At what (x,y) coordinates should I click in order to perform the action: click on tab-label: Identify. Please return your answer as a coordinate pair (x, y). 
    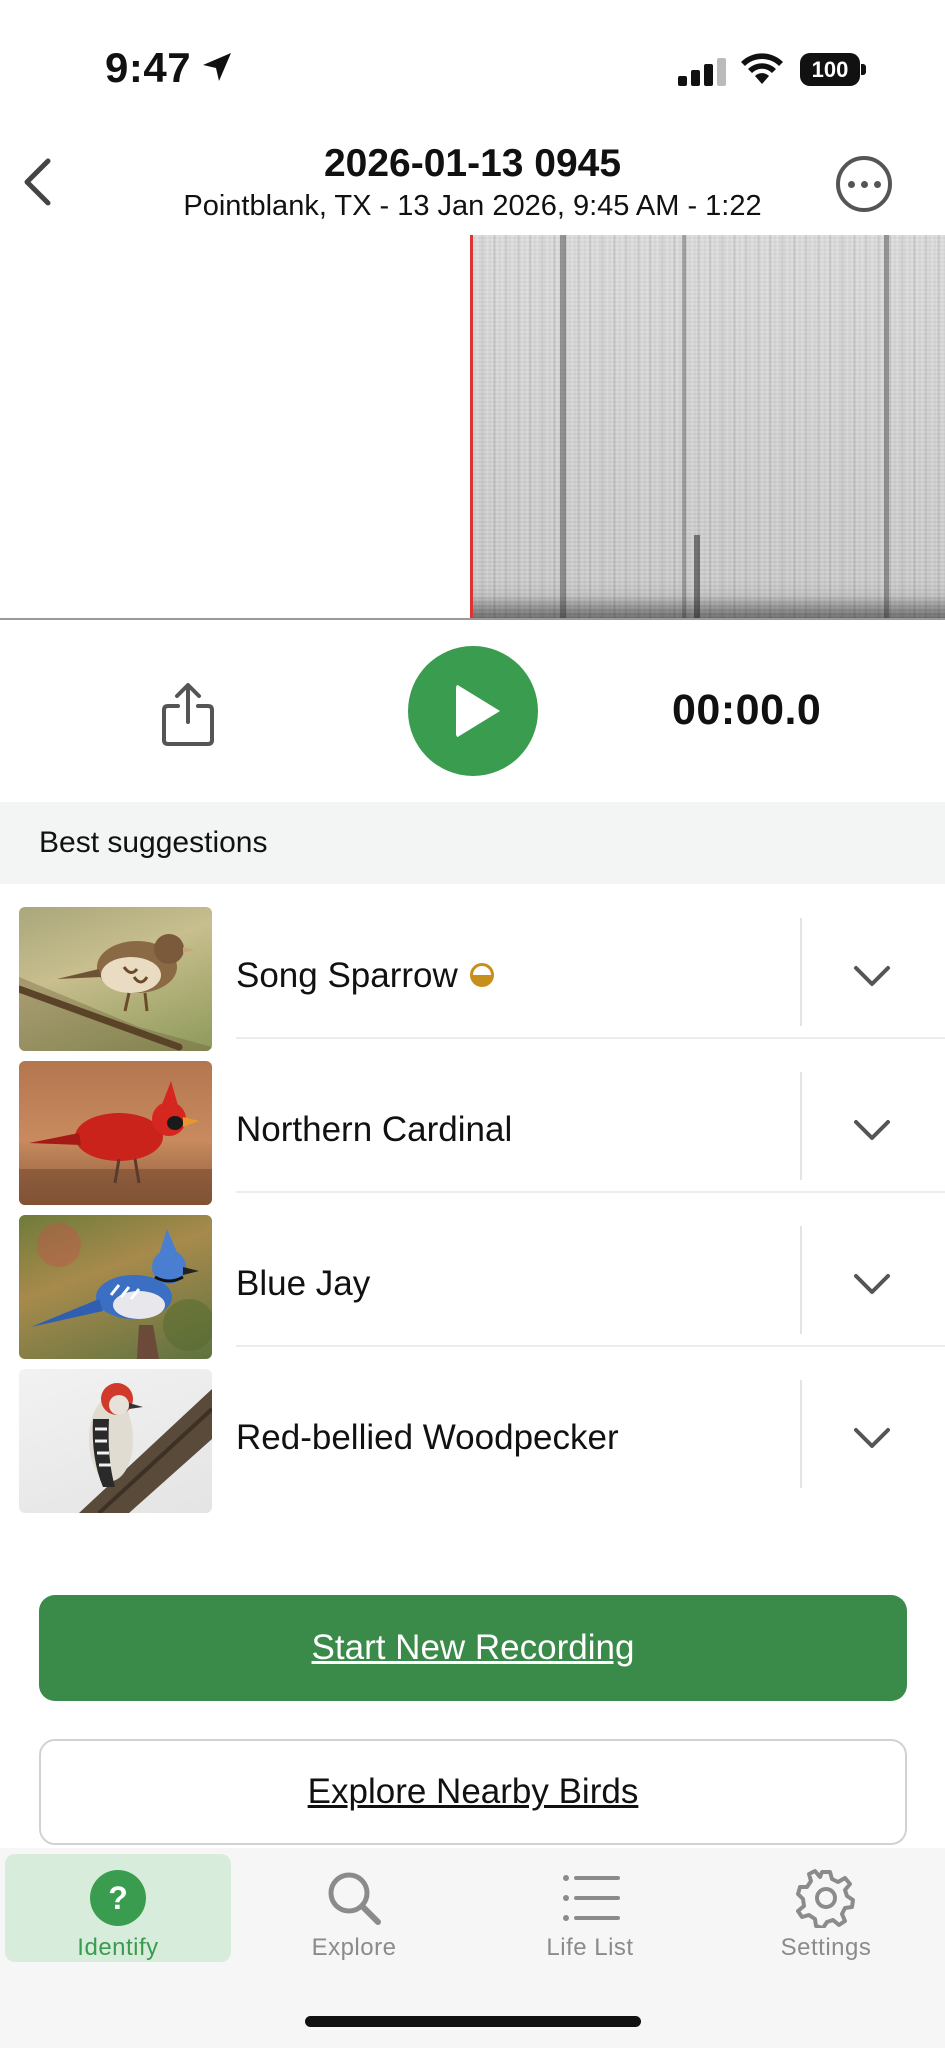
    Looking at the image, I should click on (118, 1947).